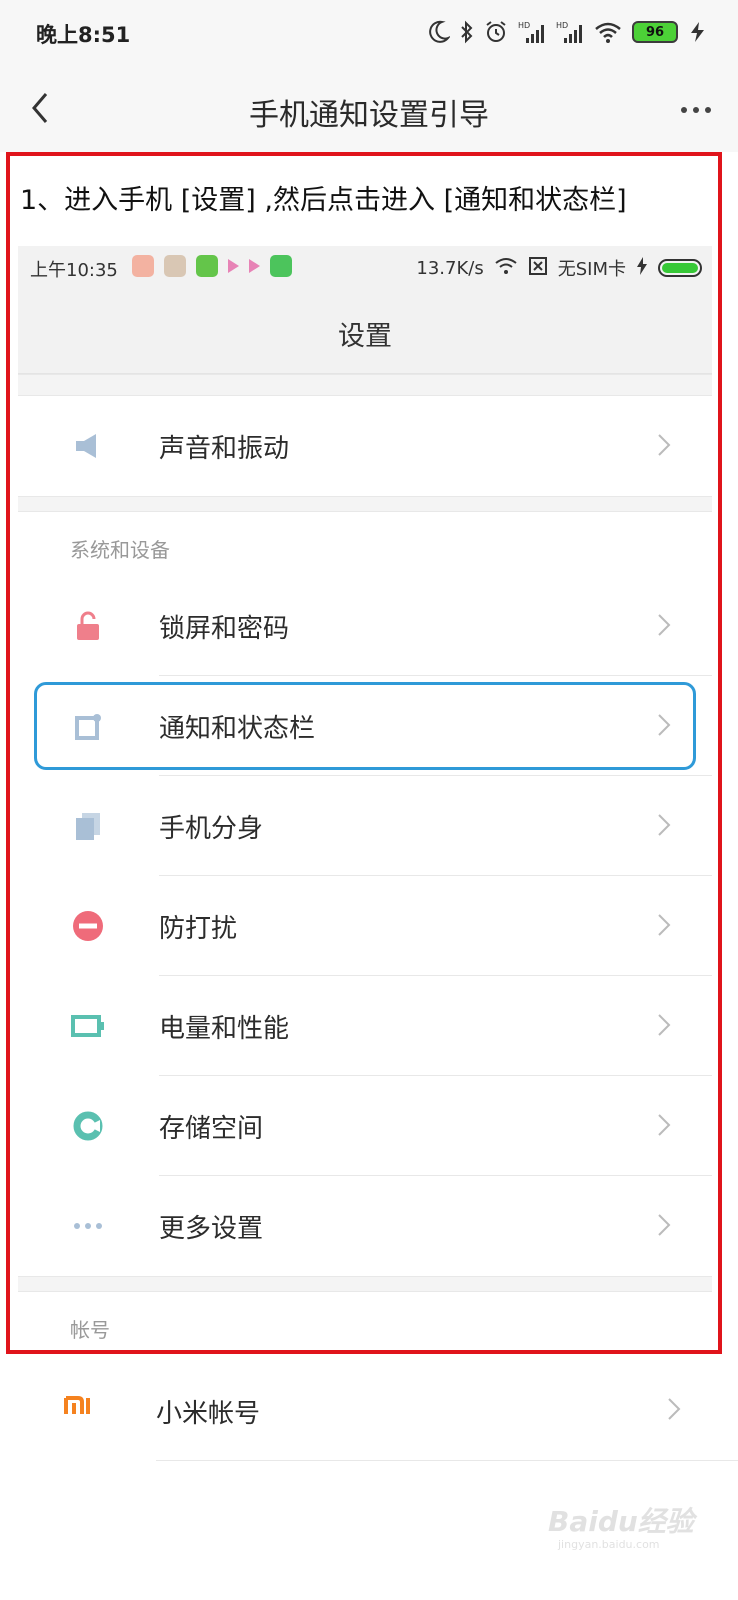 This screenshot has width=738, height=1600. Describe the element at coordinates (90, 1330) in the screenshot. I see `section-title: 帐号` at that location.